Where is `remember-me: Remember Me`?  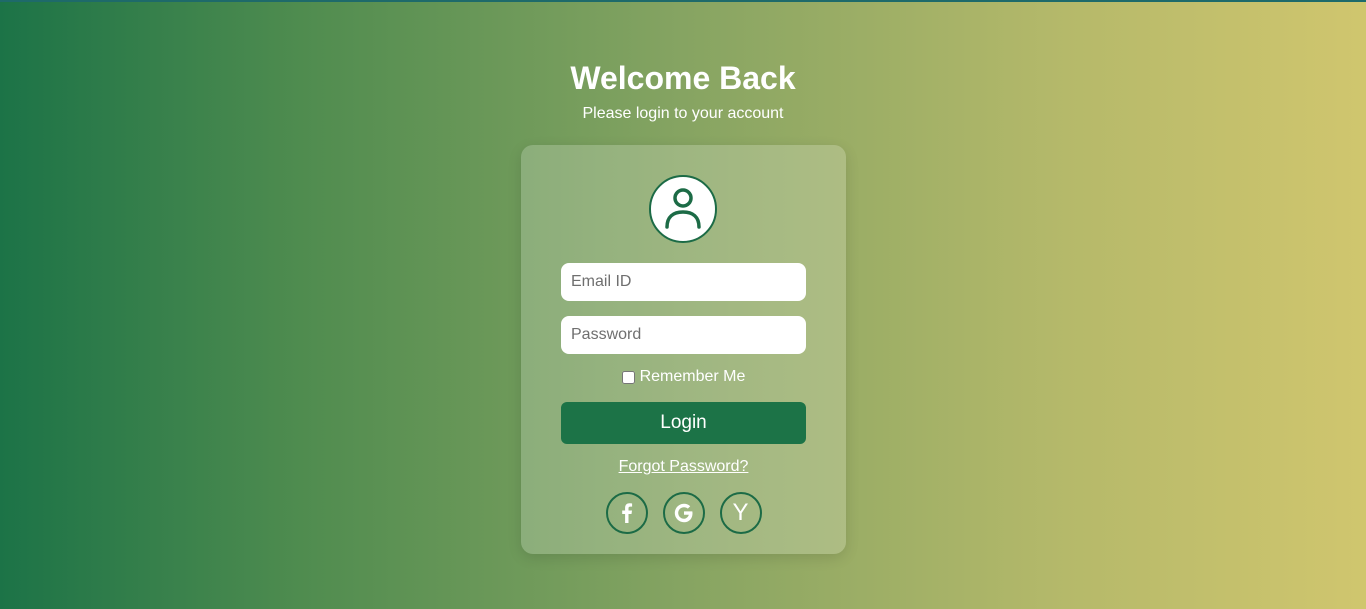 remember-me: Remember Me is located at coordinates (683, 377).